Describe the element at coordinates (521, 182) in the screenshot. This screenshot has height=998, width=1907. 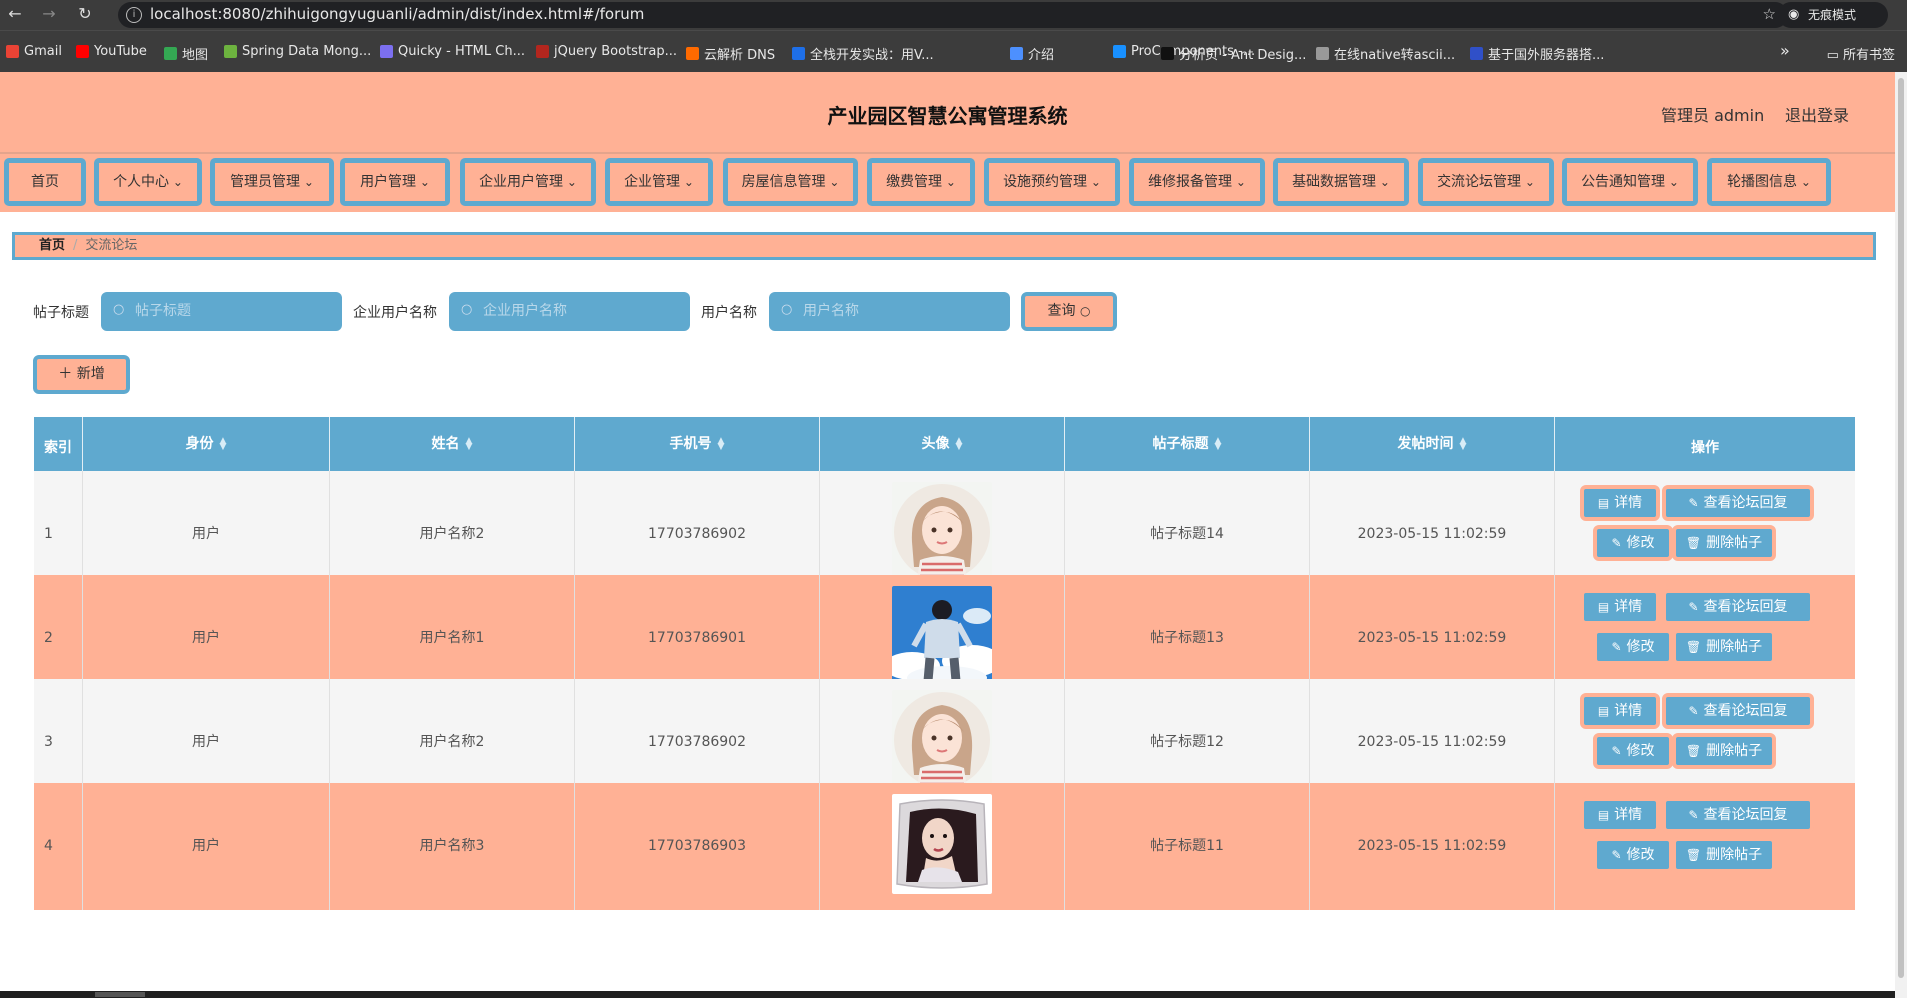
I see `nav-item-label: 企业用户管理` at that location.